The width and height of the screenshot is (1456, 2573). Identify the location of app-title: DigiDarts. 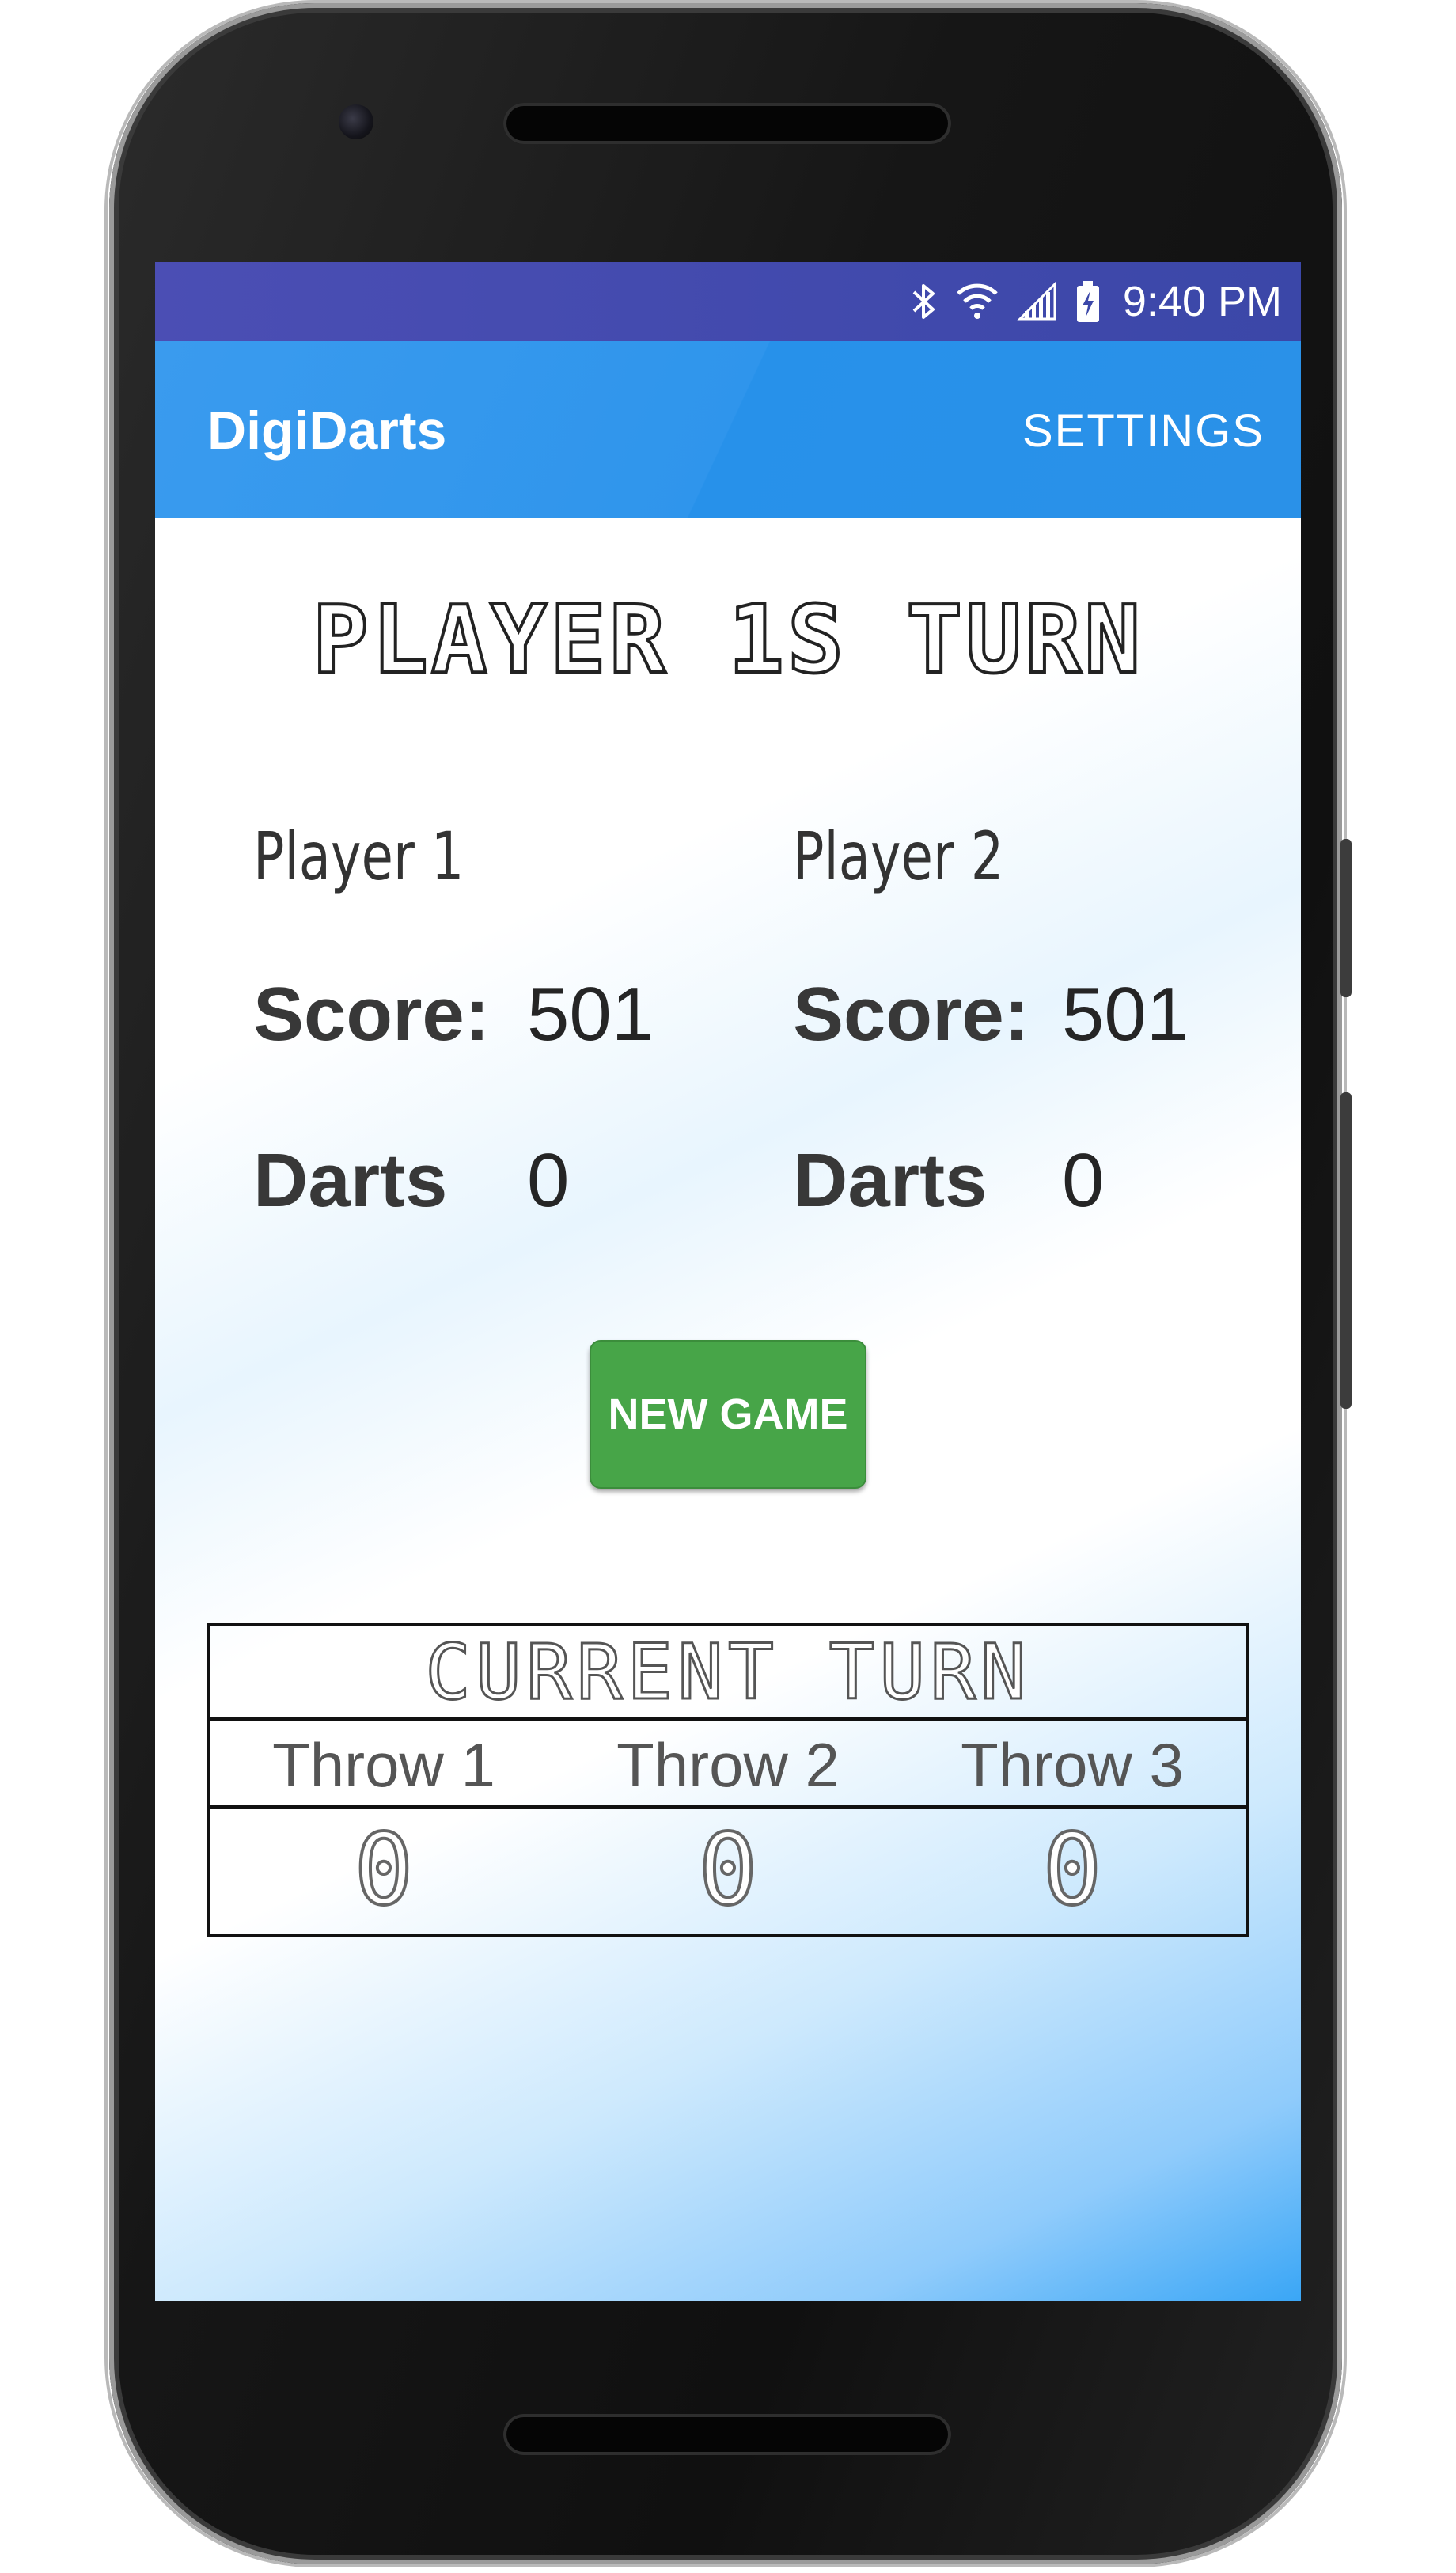
(327, 430).